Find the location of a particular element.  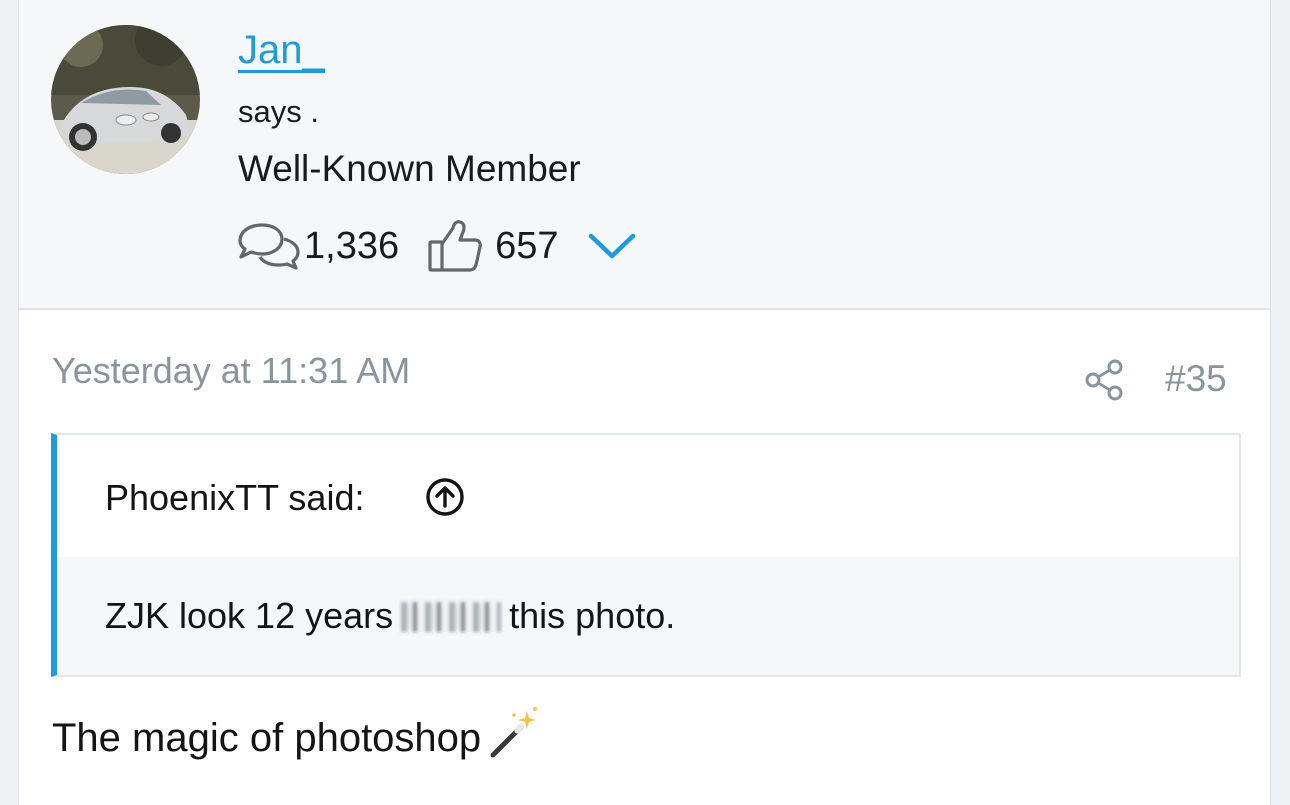

messages-count: 1,336 is located at coordinates (352, 245).